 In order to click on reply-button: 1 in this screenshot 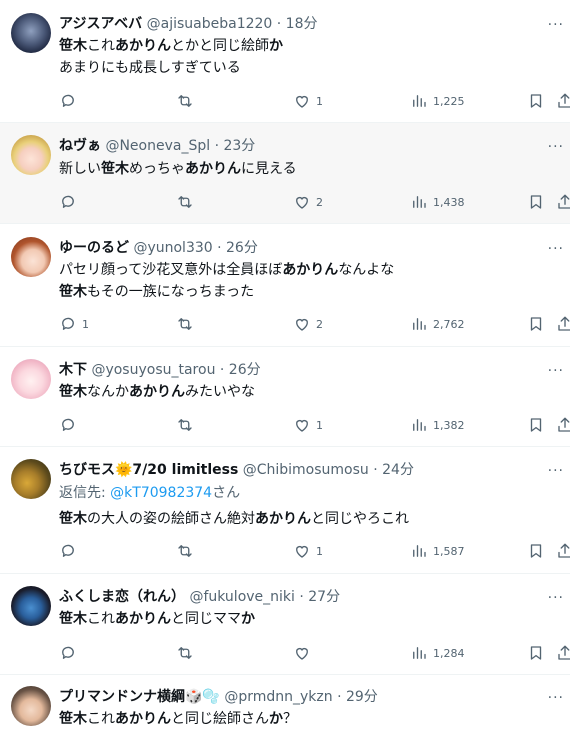, I will do `click(74, 324)`.